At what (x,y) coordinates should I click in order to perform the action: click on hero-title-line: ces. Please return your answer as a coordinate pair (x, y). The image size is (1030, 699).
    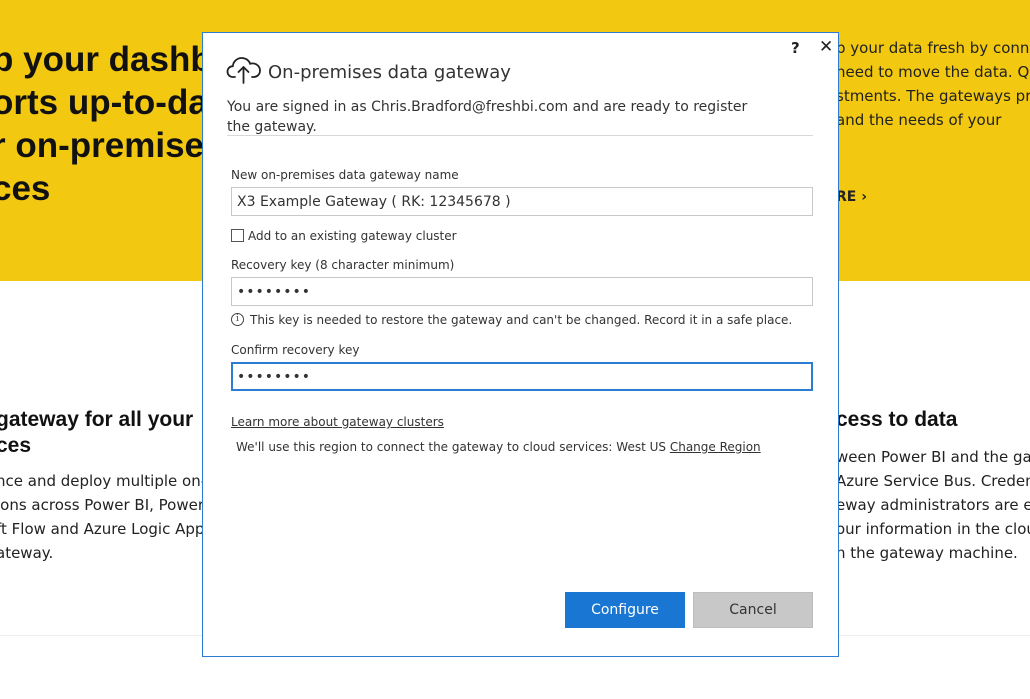
    Looking at the image, I should click on (25, 188).